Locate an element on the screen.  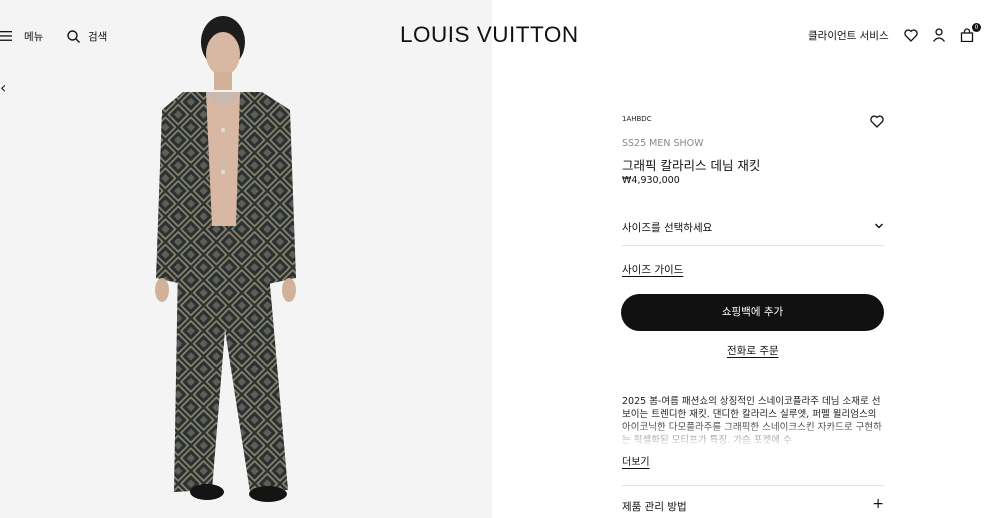
size-selector-label: 사이즈를 선택하세요 is located at coordinates (667, 228).